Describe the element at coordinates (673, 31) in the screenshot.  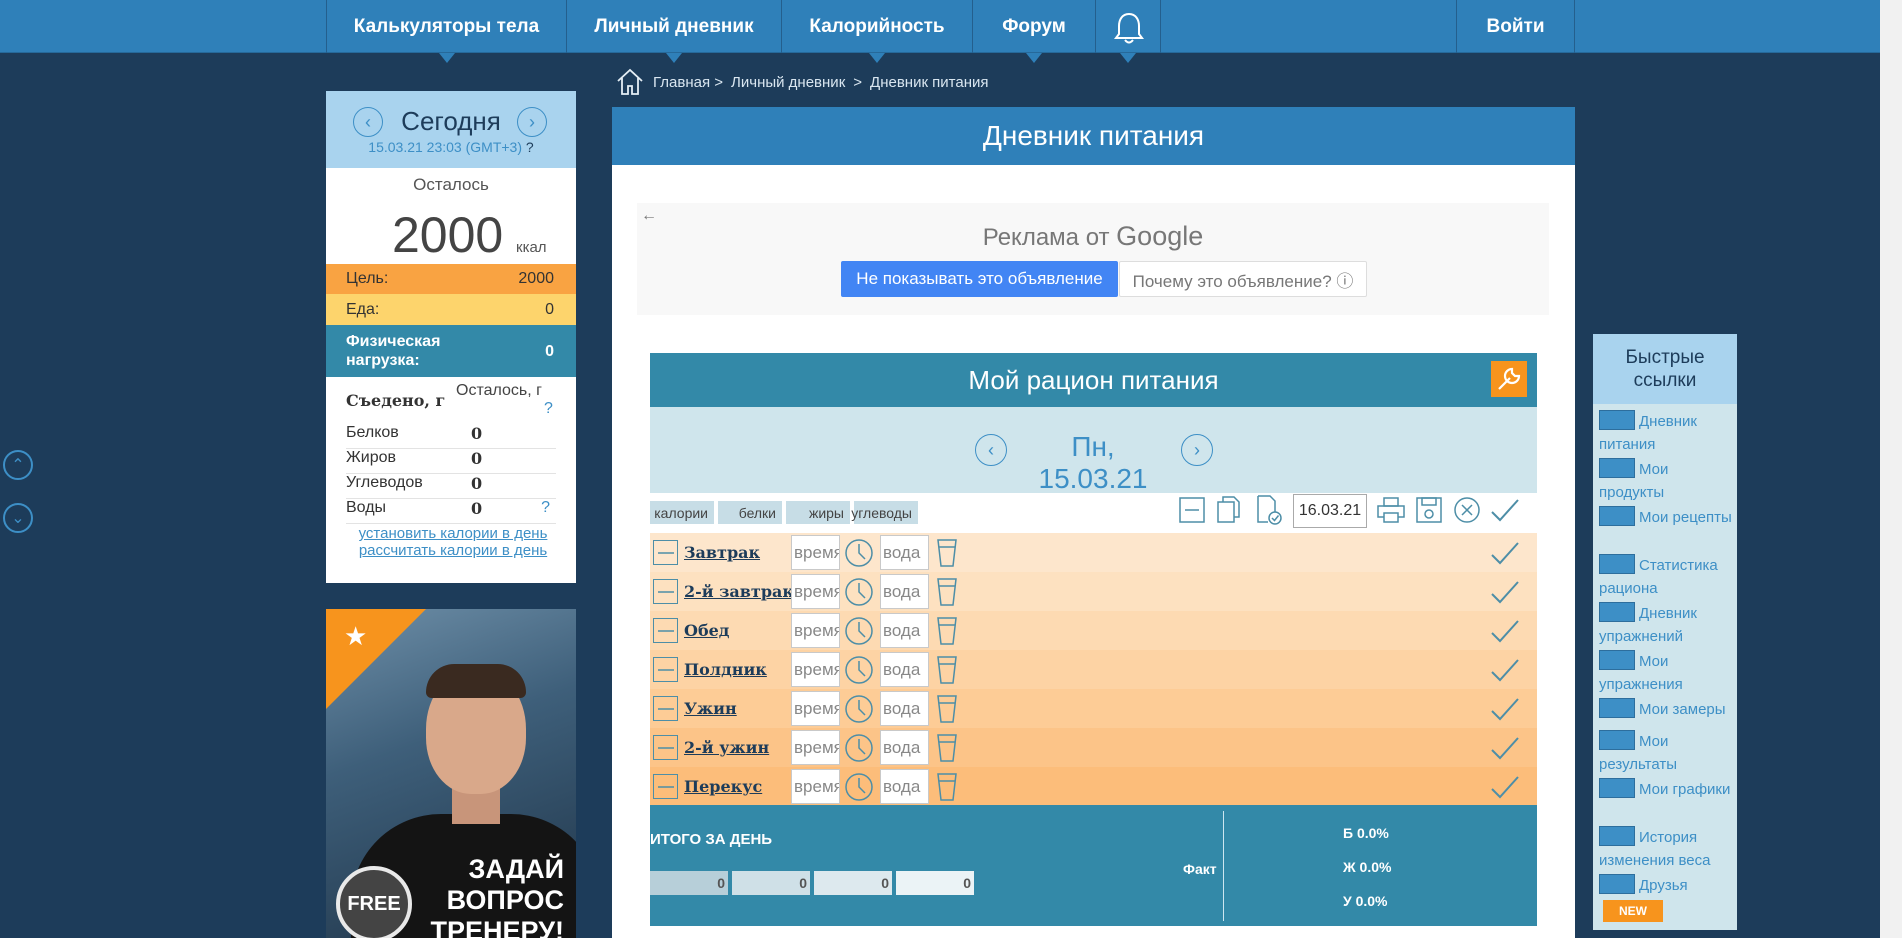
I see `nav-personal-diary: Личный дневник` at that location.